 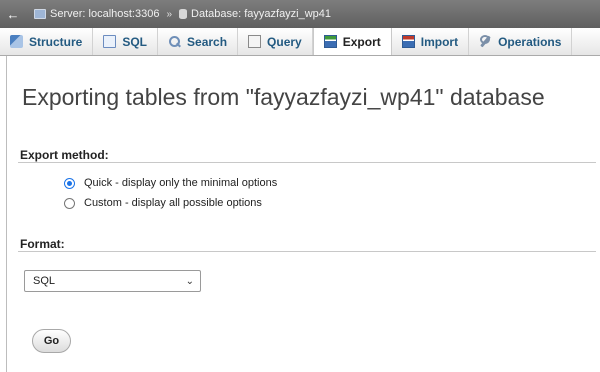 What do you see at coordinates (439, 41) in the screenshot?
I see `tab-label: Import` at bounding box center [439, 41].